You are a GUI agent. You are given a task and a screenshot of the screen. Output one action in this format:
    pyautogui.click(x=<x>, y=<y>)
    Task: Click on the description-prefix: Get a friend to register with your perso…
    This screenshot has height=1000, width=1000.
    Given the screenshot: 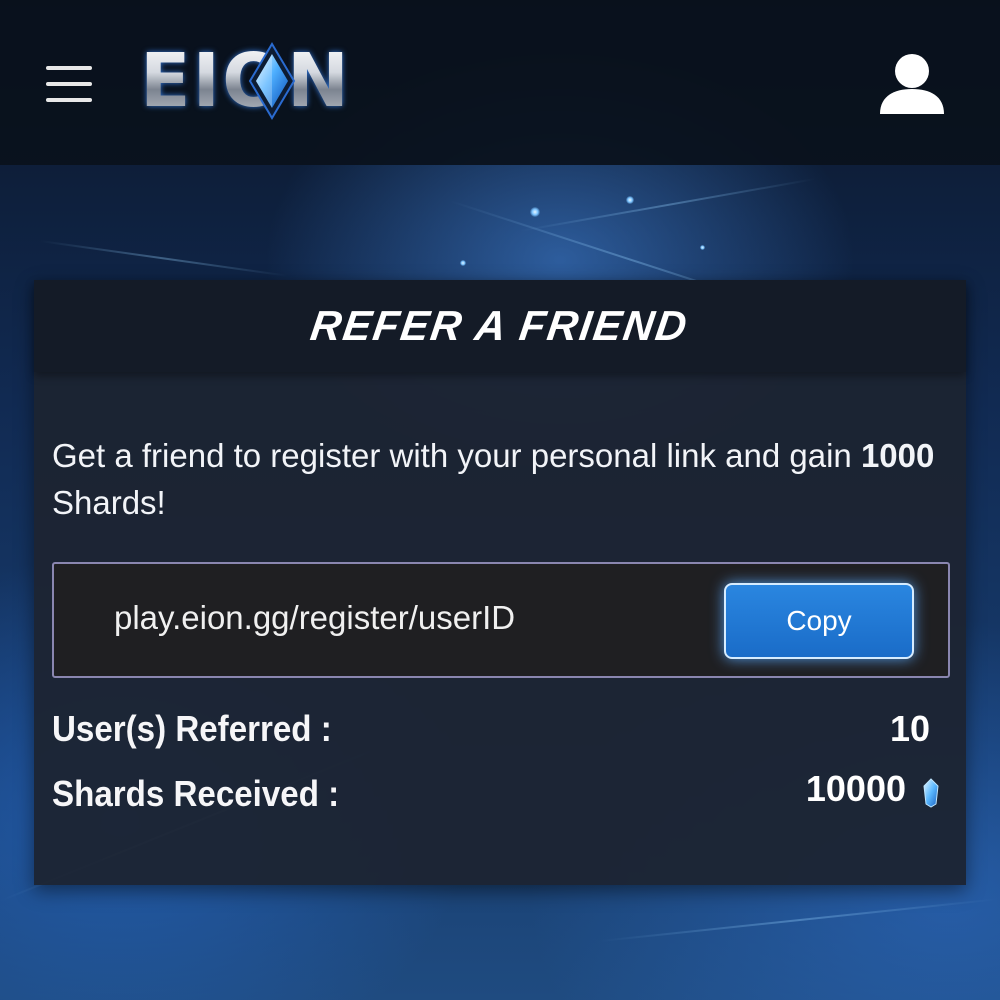 What is the action you would take?
    pyautogui.click(x=456, y=455)
    